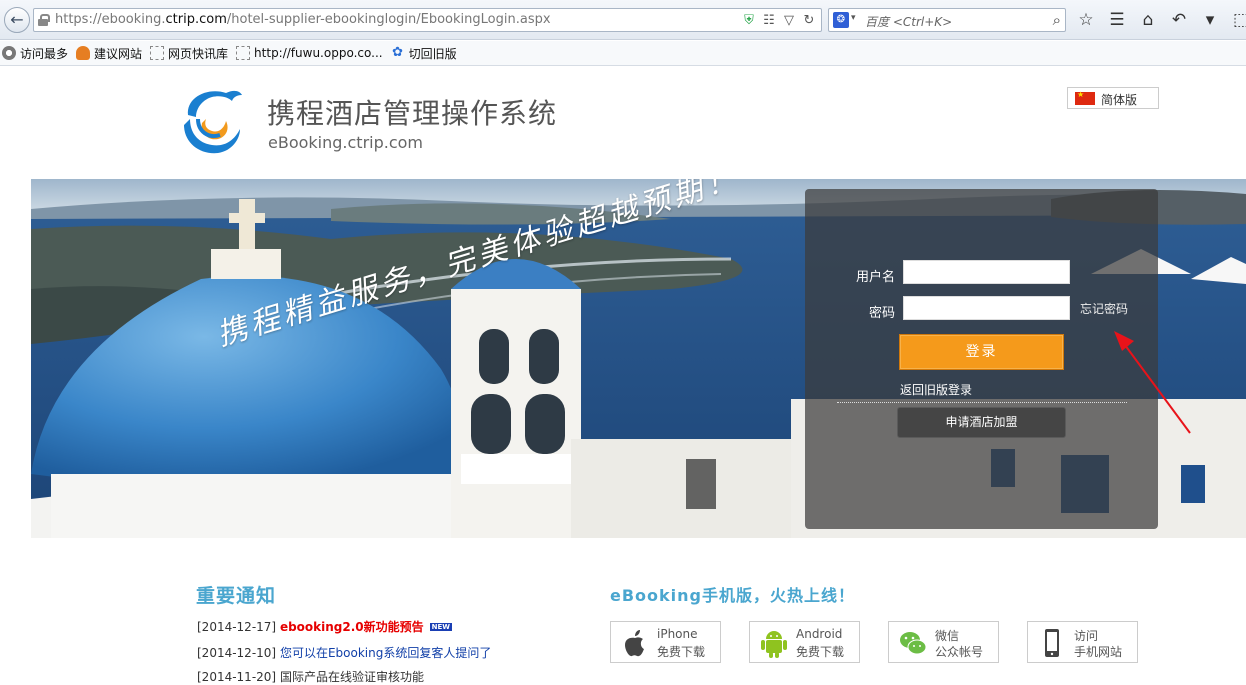 The height and width of the screenshot is (685, 1246). I want to click on ctrip-dolphin-logo-icon, so click(213, 122).